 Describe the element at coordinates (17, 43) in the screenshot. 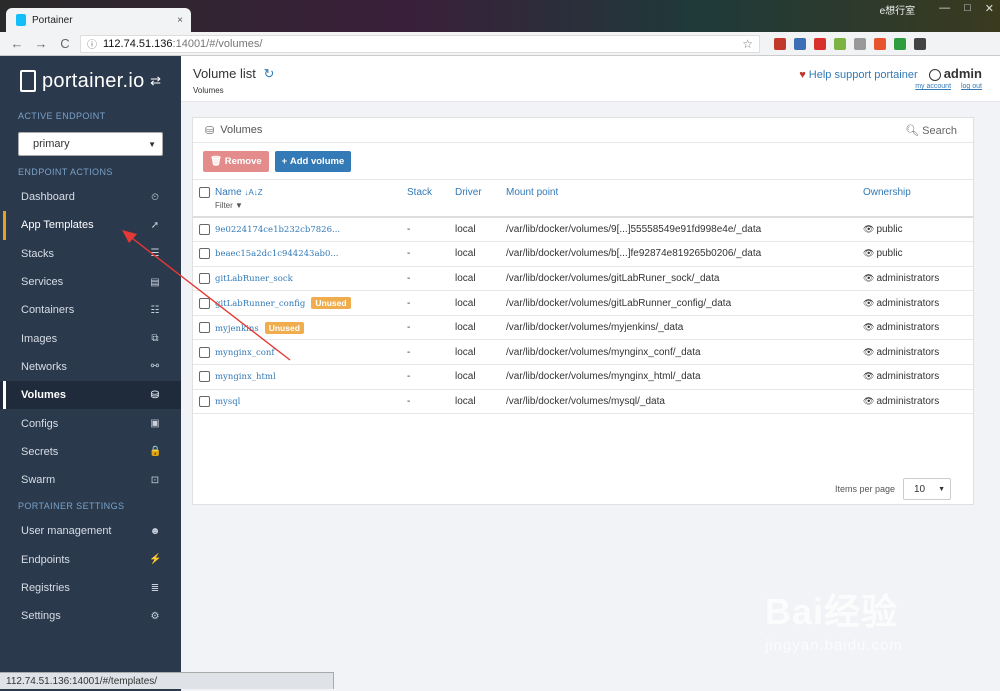

I see `back-button: ←` at that location.